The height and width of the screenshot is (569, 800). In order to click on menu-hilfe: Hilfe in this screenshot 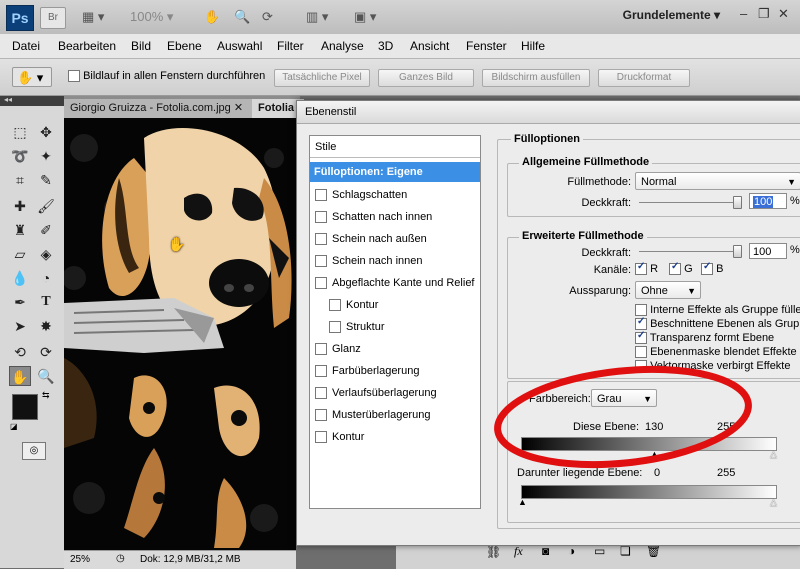, I will do `click(533, 46)`.